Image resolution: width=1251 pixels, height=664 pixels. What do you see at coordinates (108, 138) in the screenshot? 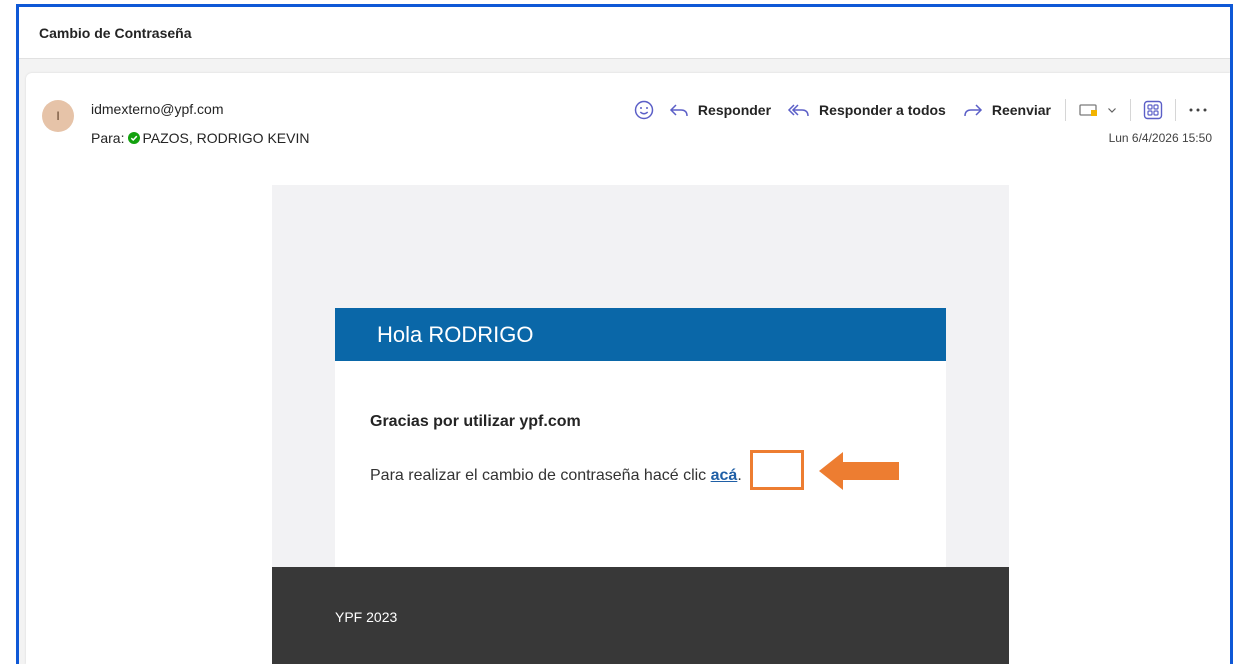
I see `to-label: Para:` at bounding box center [108, 138].